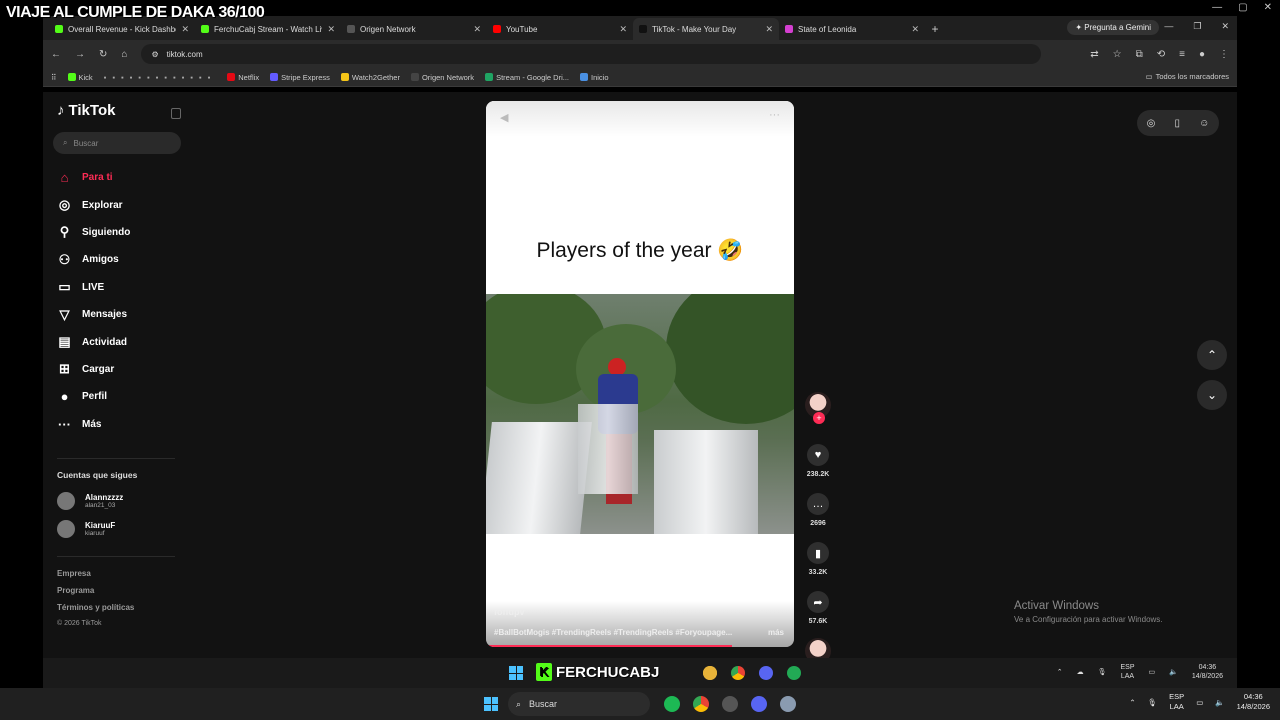  What do you see at coordinates (103, 54) in the screenshot?
I see `reload-icon: ↻` at bounding box center [103, 54].